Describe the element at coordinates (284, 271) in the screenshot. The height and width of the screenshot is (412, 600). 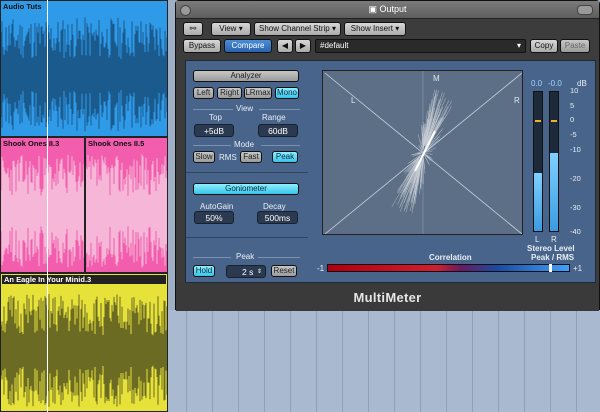
I see `reset-button: Reset` at that location.